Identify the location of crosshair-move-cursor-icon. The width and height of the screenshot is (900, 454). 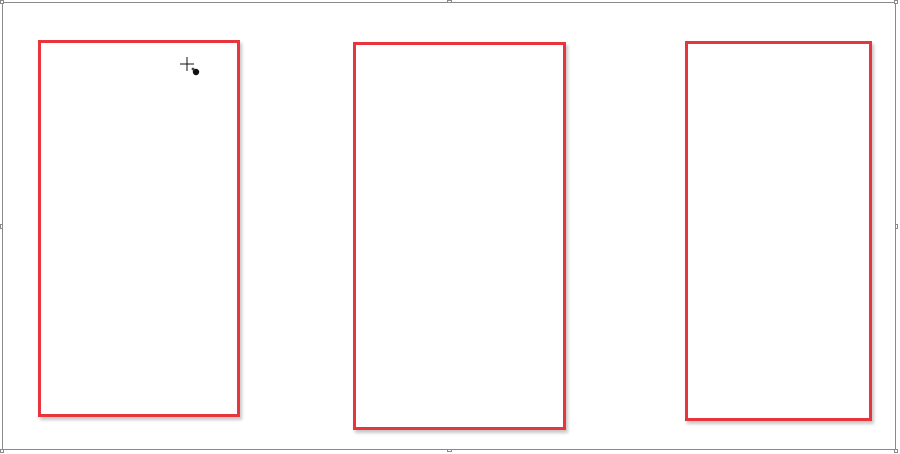
(191, 68).